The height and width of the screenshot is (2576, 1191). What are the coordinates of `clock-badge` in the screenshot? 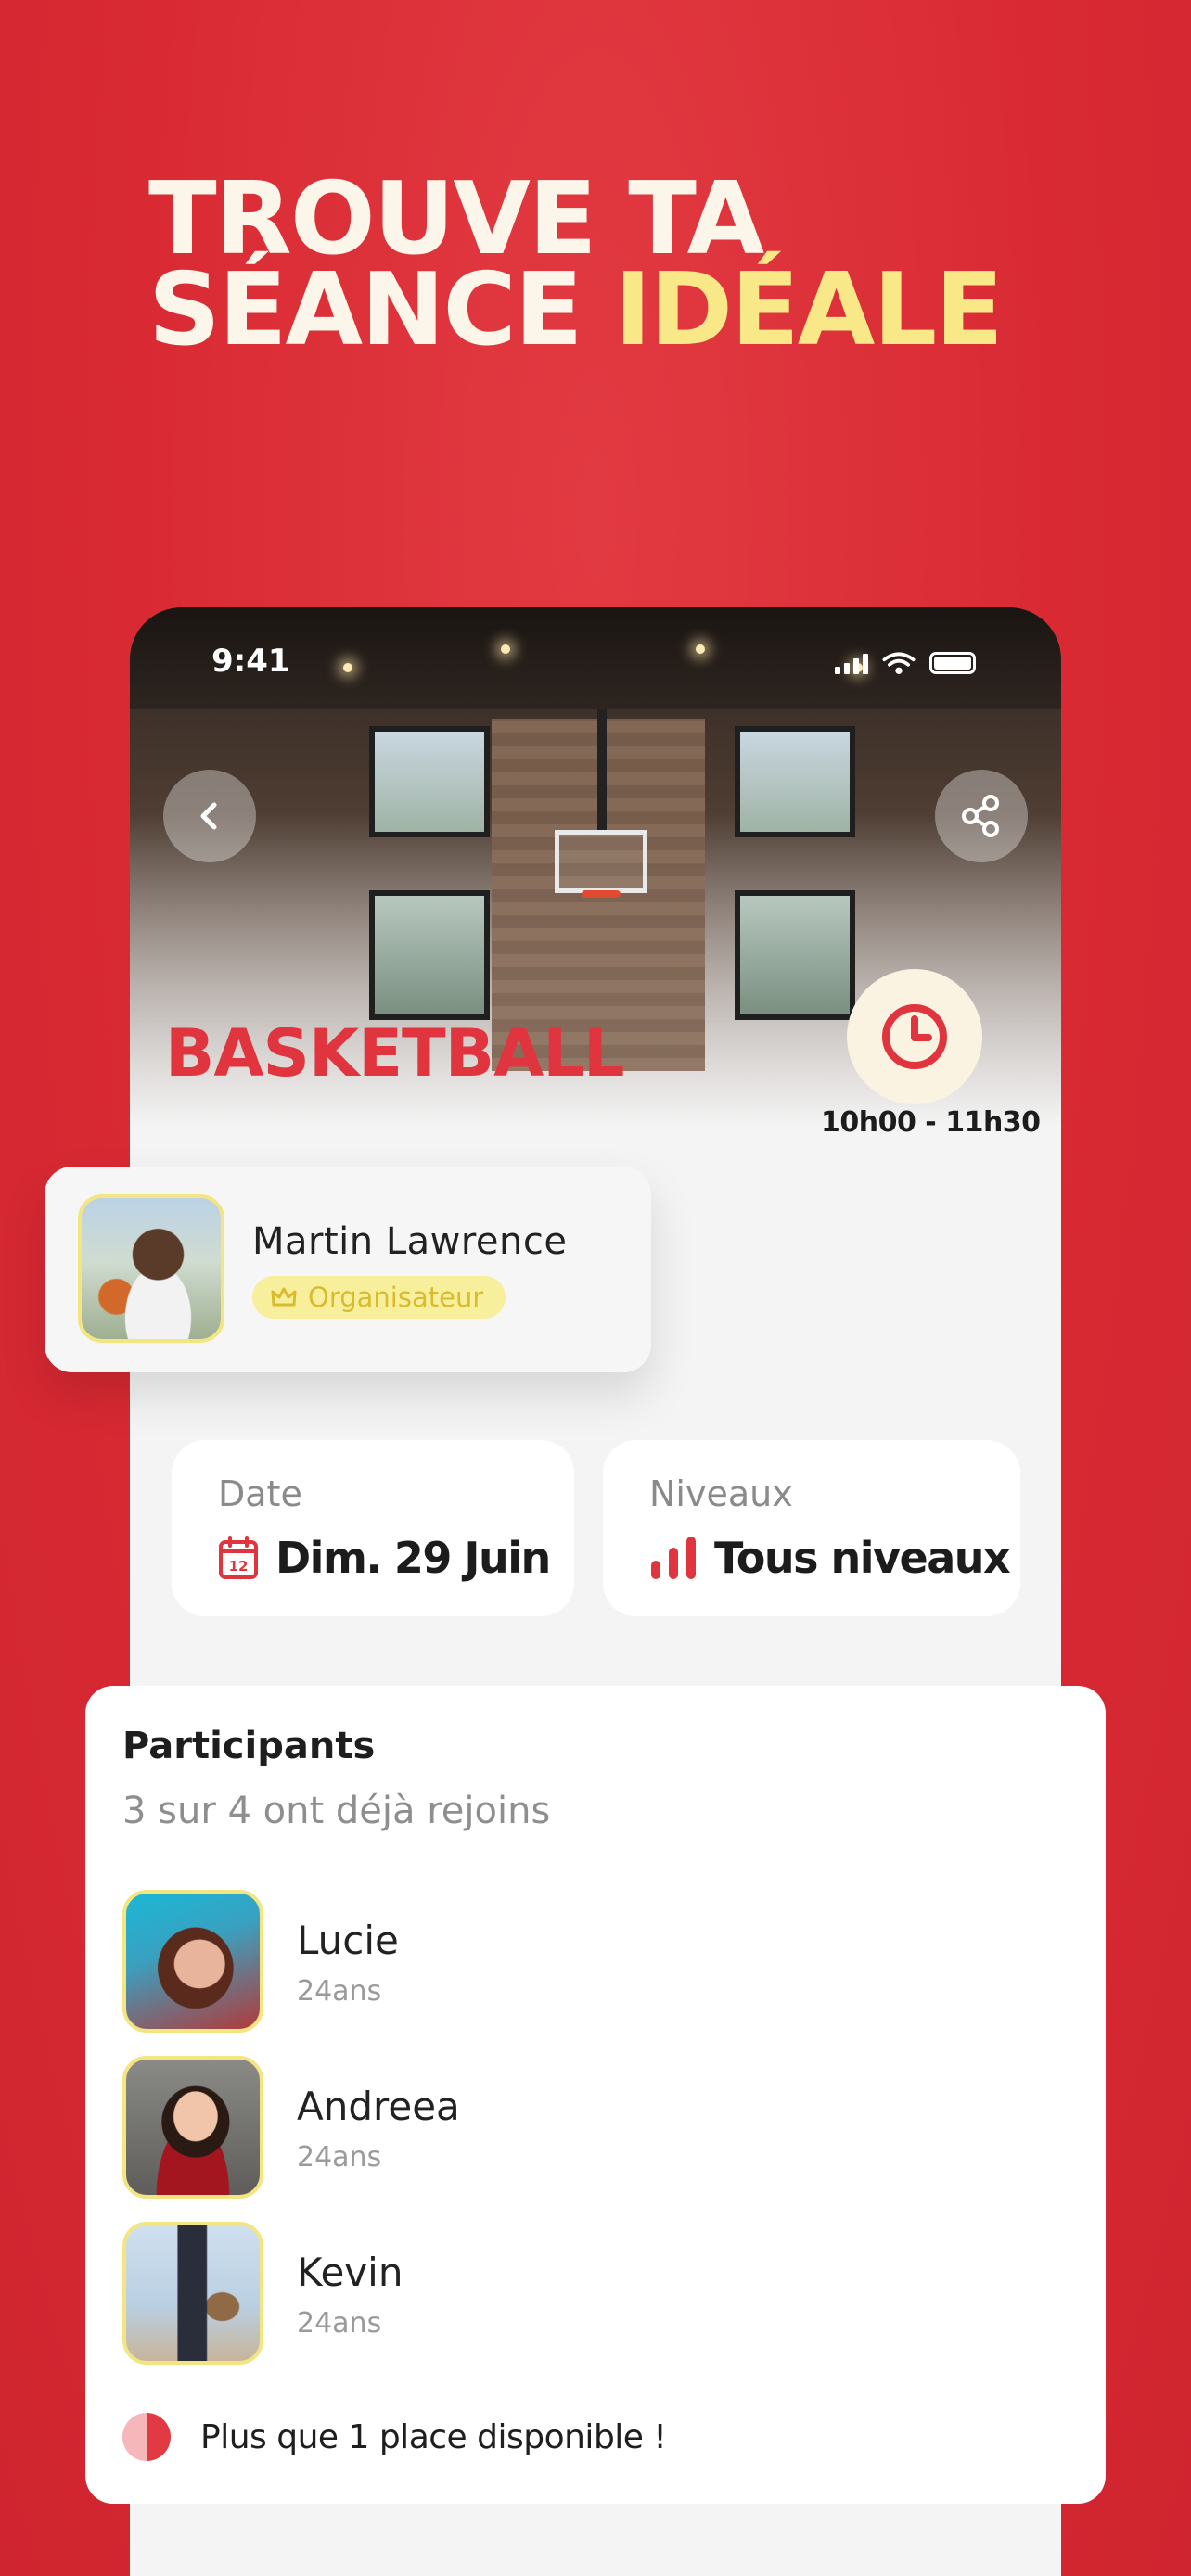 It's located at (914, 1036).